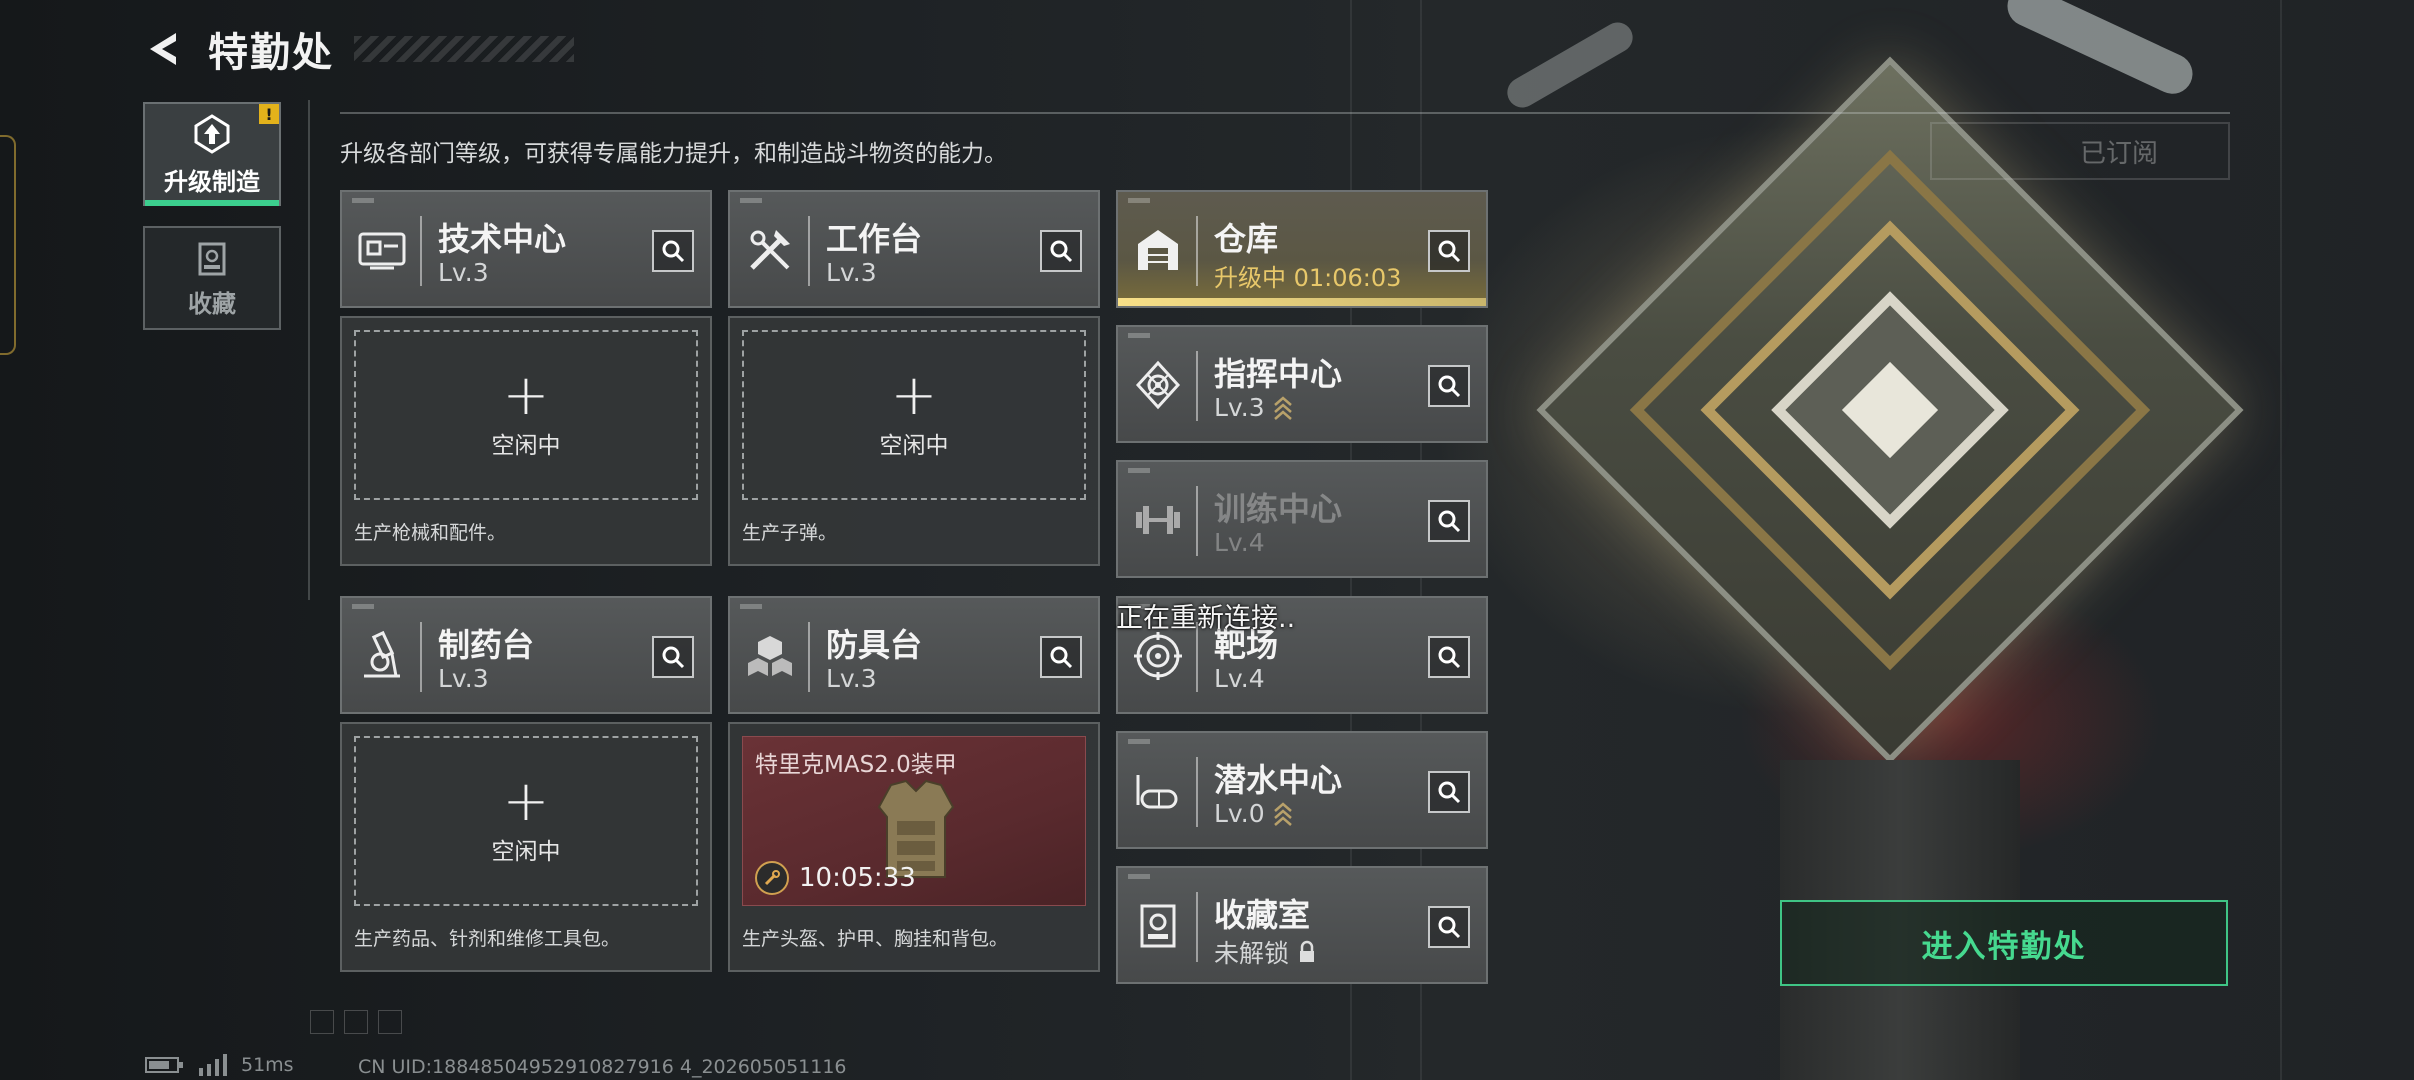 This screenshot has height=1080, width=2414. Describe the element at coordinates (1278, 509) in the screenshot. I see `station-name: 训练中心` at that location.